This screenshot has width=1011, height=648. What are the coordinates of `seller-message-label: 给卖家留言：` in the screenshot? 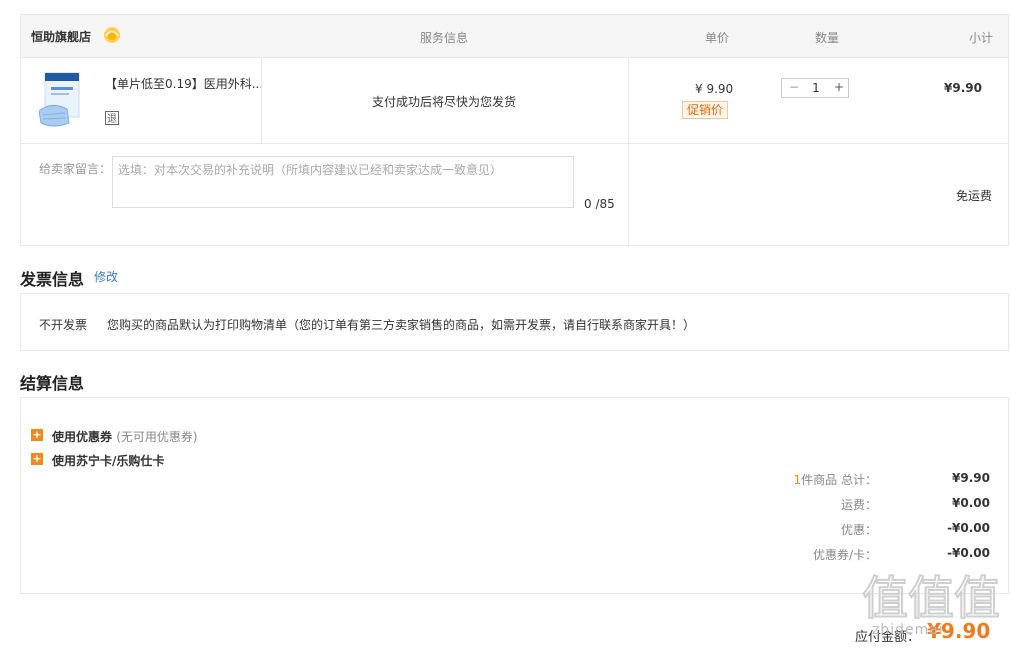 It's located at (75, 169).